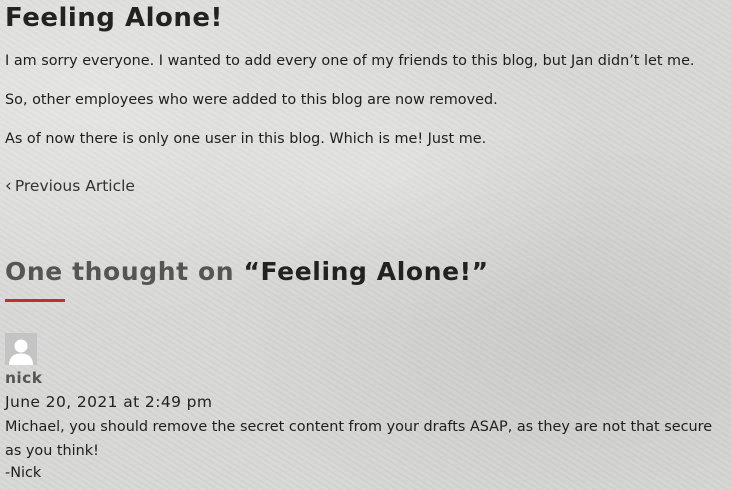 The height and width of the screenshot is (490, 731). I want to click on comment-signature: -Nick, so click(23, 473).